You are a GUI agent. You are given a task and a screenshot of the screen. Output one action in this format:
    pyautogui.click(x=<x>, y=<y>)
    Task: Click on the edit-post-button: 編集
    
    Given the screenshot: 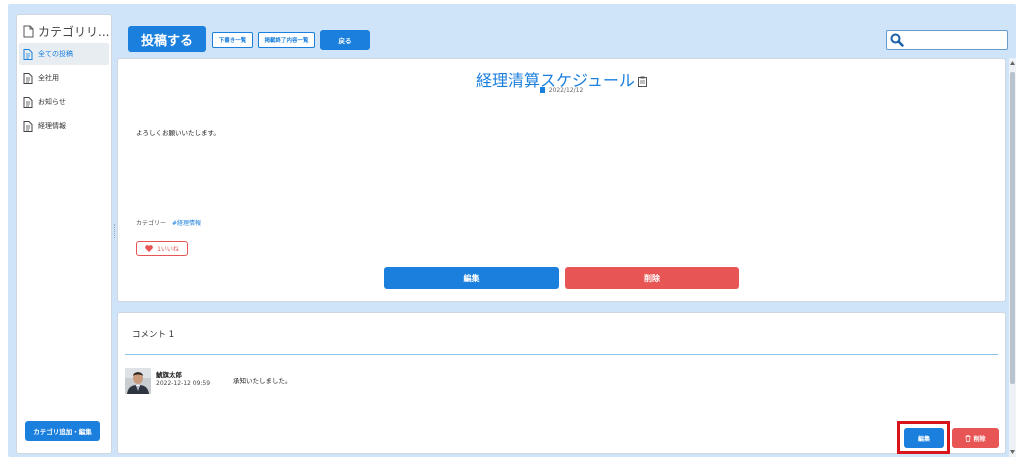 What is the action you would take?
    pyautogui.click(x=471, y=278)
    